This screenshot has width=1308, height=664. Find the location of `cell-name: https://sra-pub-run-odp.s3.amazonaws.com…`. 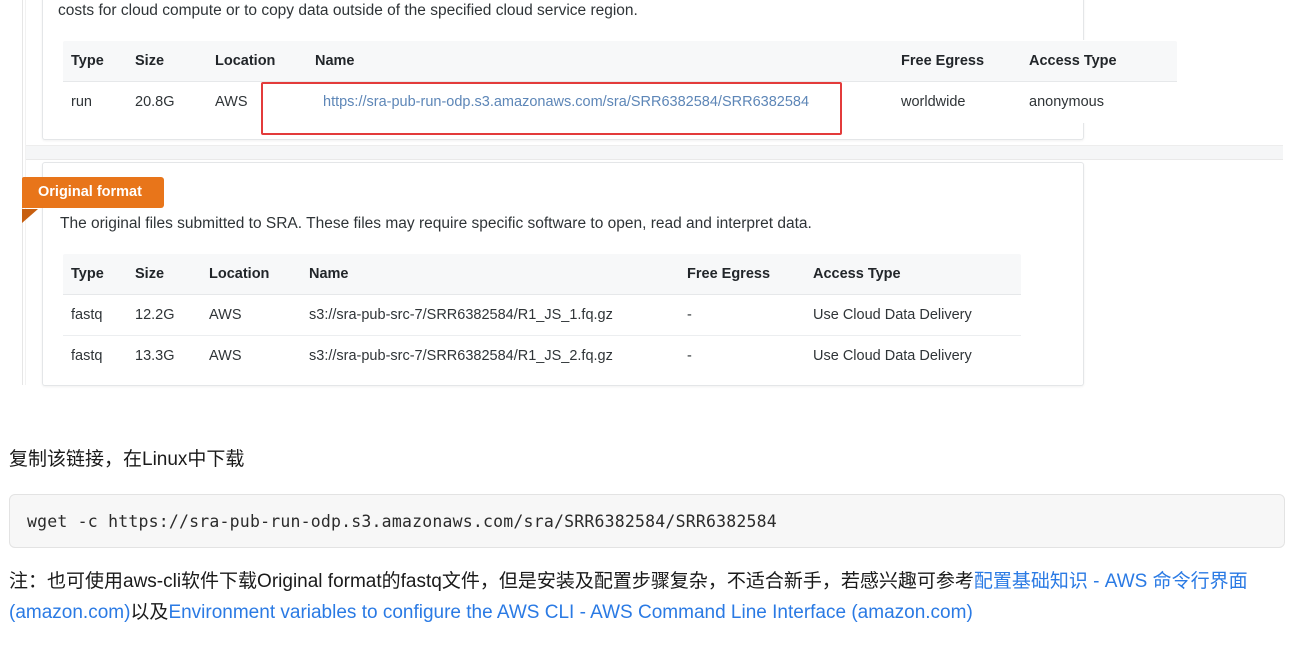

cell-name: https://sra-pub-run-odp.s3.amazonaws.com… is located at coordinates (592, 102).